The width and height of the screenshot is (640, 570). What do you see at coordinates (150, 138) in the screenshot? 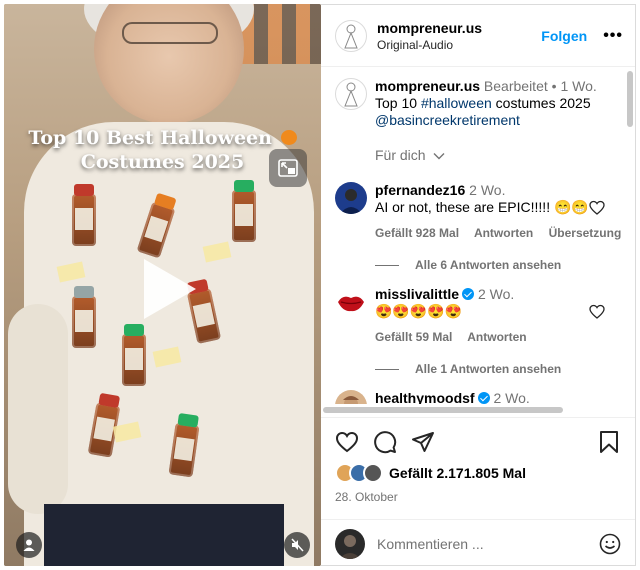
I see `video-overlay-line: Top 10 Best Halloween` at bounding box center [150, 138].